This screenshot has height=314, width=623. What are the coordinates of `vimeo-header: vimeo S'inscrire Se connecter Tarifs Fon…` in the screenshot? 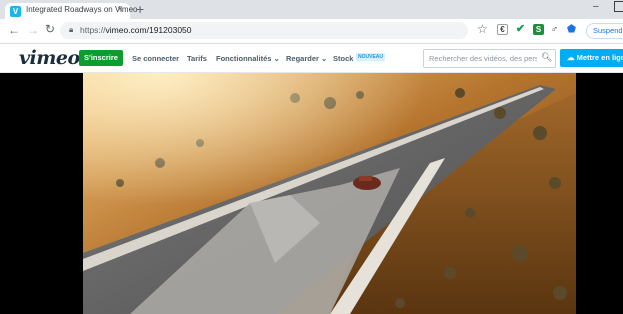 It's located at (311, 58).